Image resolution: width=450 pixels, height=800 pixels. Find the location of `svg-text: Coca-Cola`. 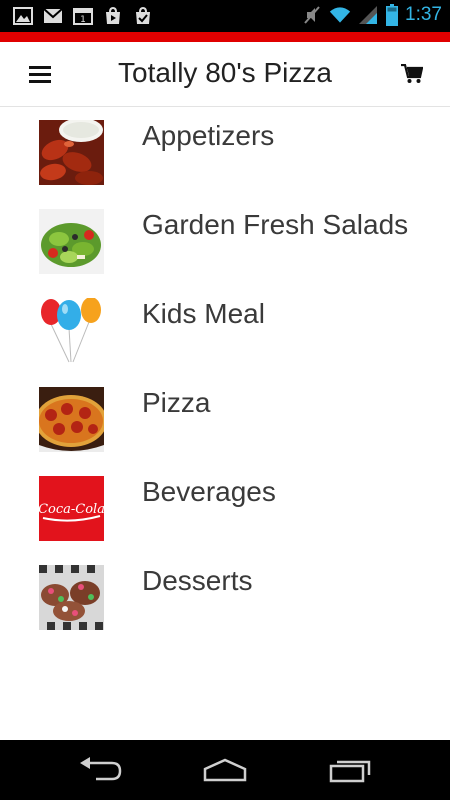

svg-text: Coca-Cola is located at coordinates (71, 509).